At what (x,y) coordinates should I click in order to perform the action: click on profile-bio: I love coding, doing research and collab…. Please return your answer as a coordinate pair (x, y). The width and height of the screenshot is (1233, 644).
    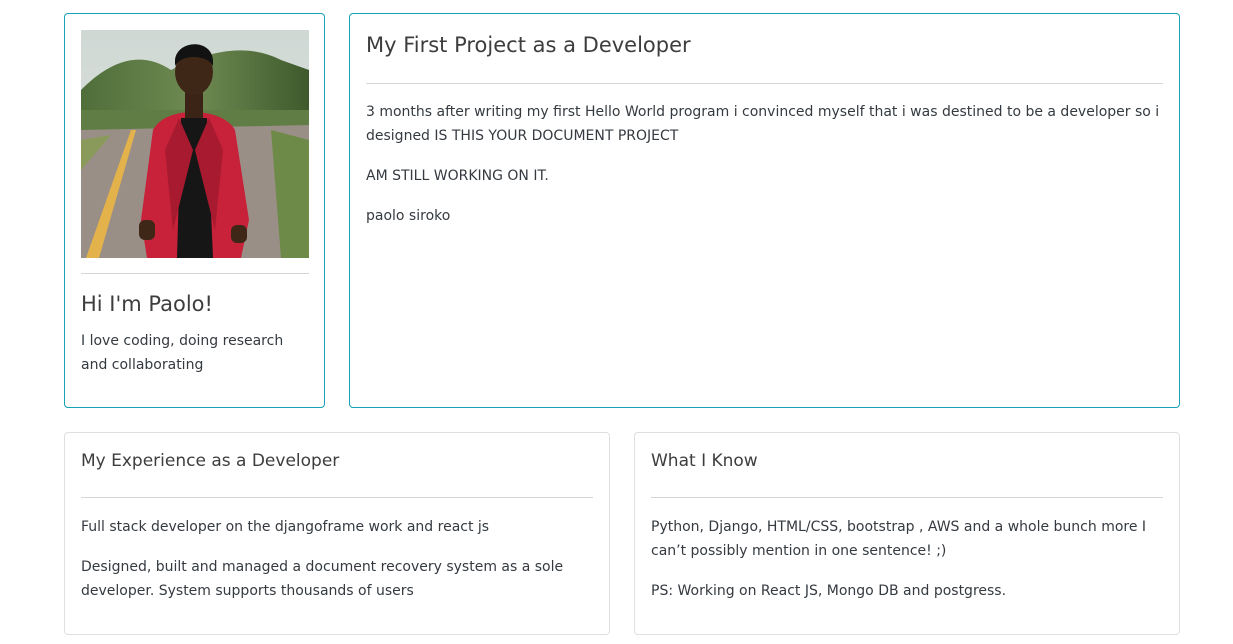
    Looking at the image, I should click on (182, 353).